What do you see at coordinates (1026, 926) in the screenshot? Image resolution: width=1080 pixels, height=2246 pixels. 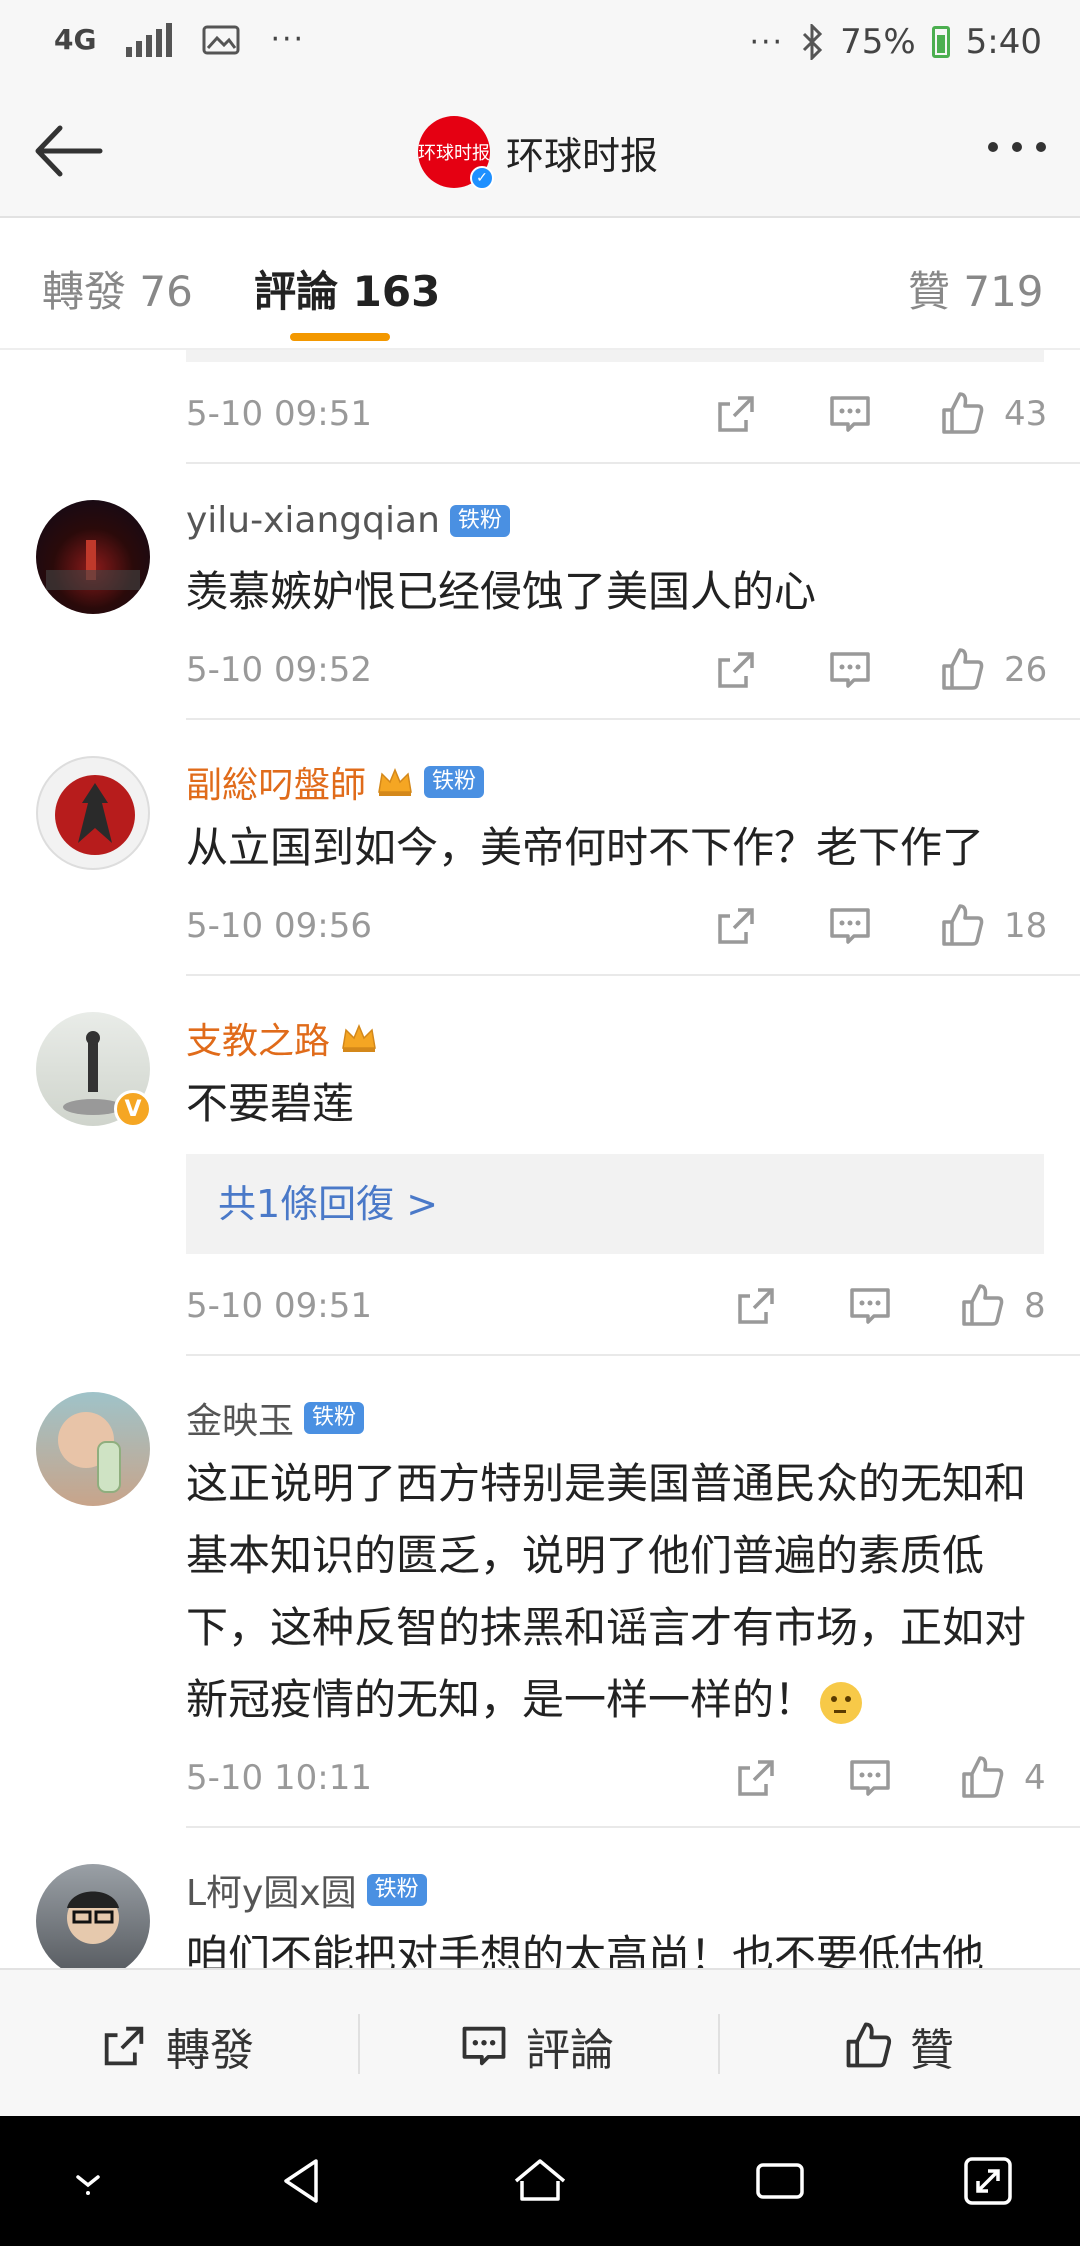 I see `like-count: 18` at bounding box center [1026, 926].